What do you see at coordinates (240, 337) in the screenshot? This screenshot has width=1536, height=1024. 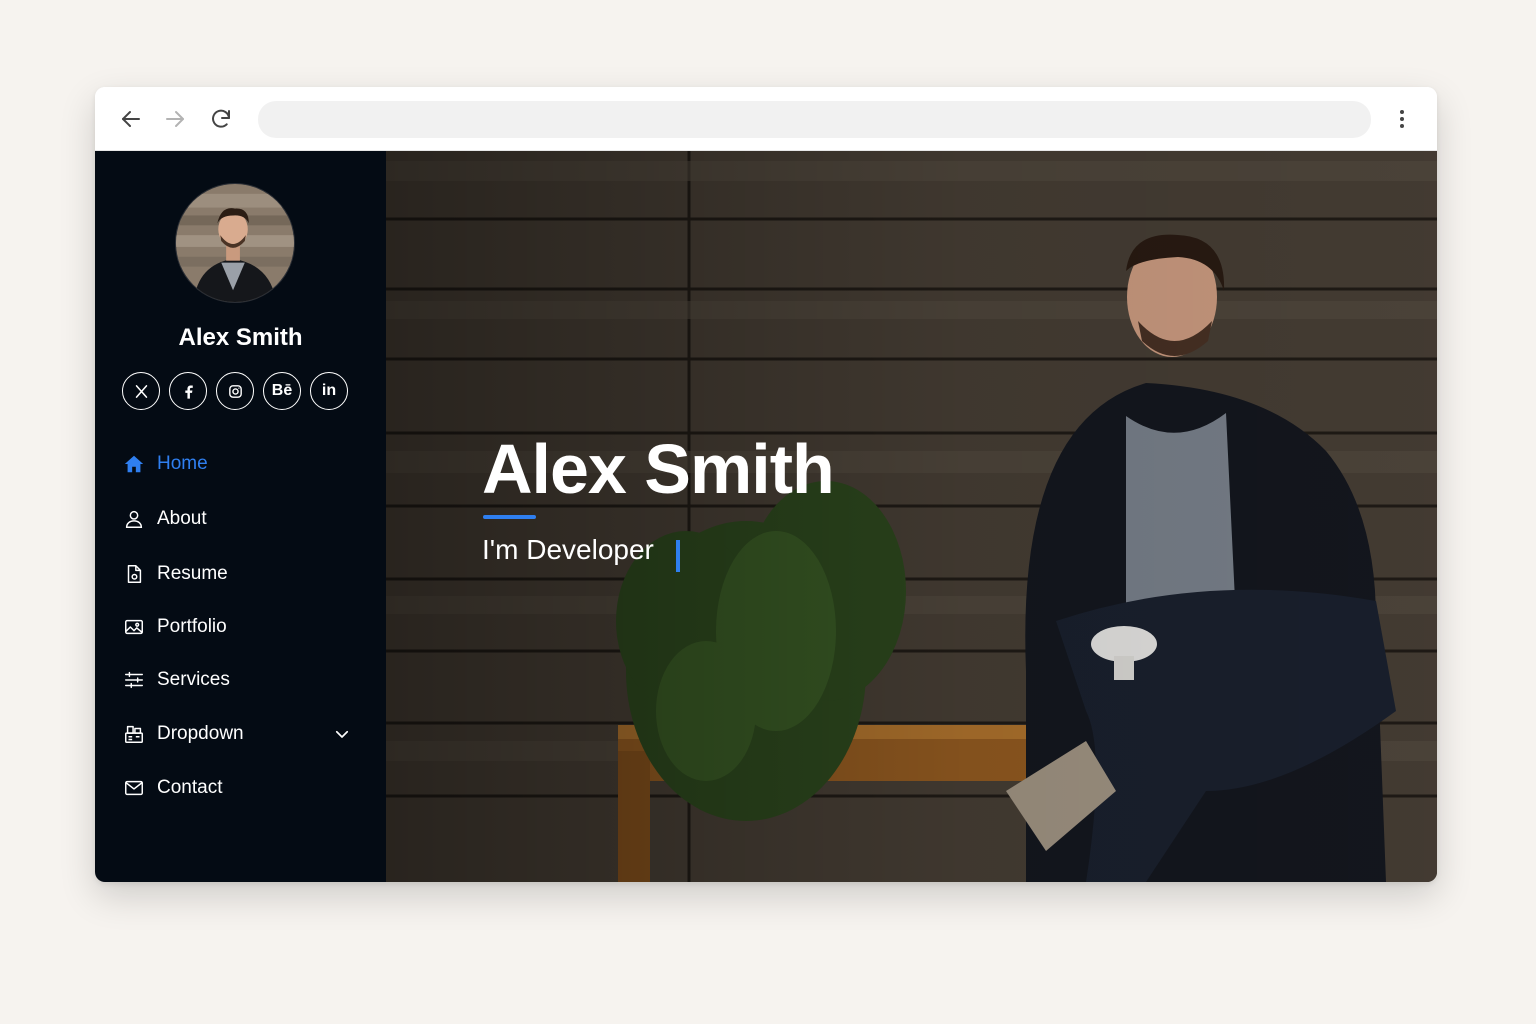 I see `profile-name: Alex Smith` at bounding box center [240, 337].